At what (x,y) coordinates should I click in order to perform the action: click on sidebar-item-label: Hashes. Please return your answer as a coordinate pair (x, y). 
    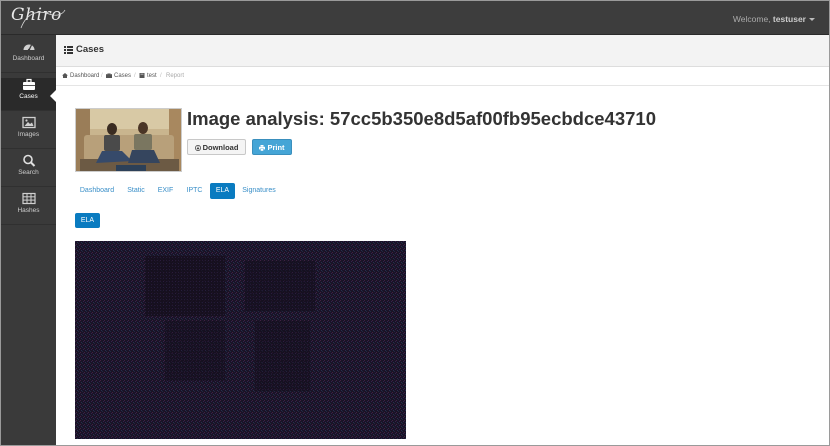
    Looking at the image, I should click on (28, 210).